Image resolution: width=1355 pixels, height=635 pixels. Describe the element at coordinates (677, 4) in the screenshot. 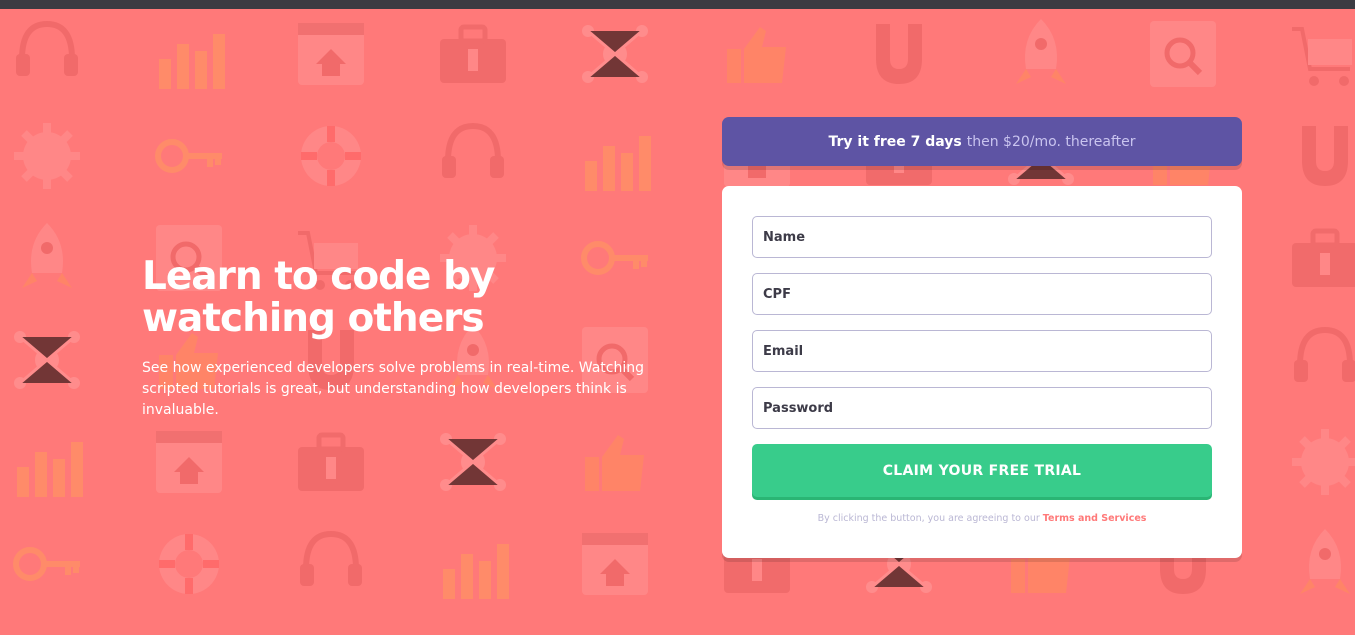

I see `browser-top-strip` at that location.